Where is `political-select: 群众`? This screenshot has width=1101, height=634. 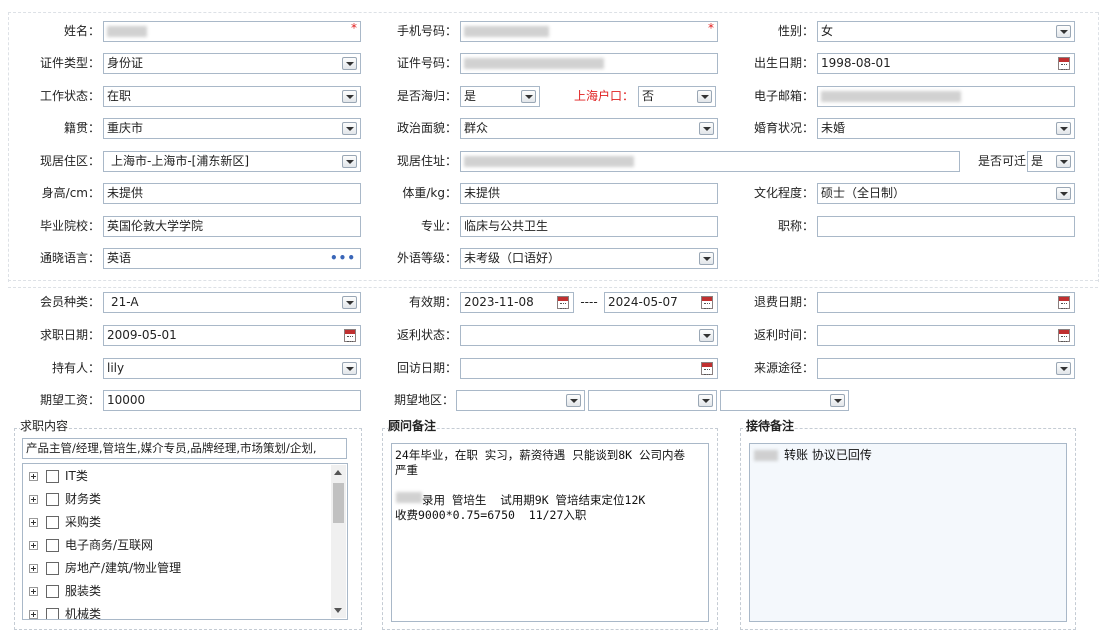 political-select: 群众 is located at coordinates (589, 128).